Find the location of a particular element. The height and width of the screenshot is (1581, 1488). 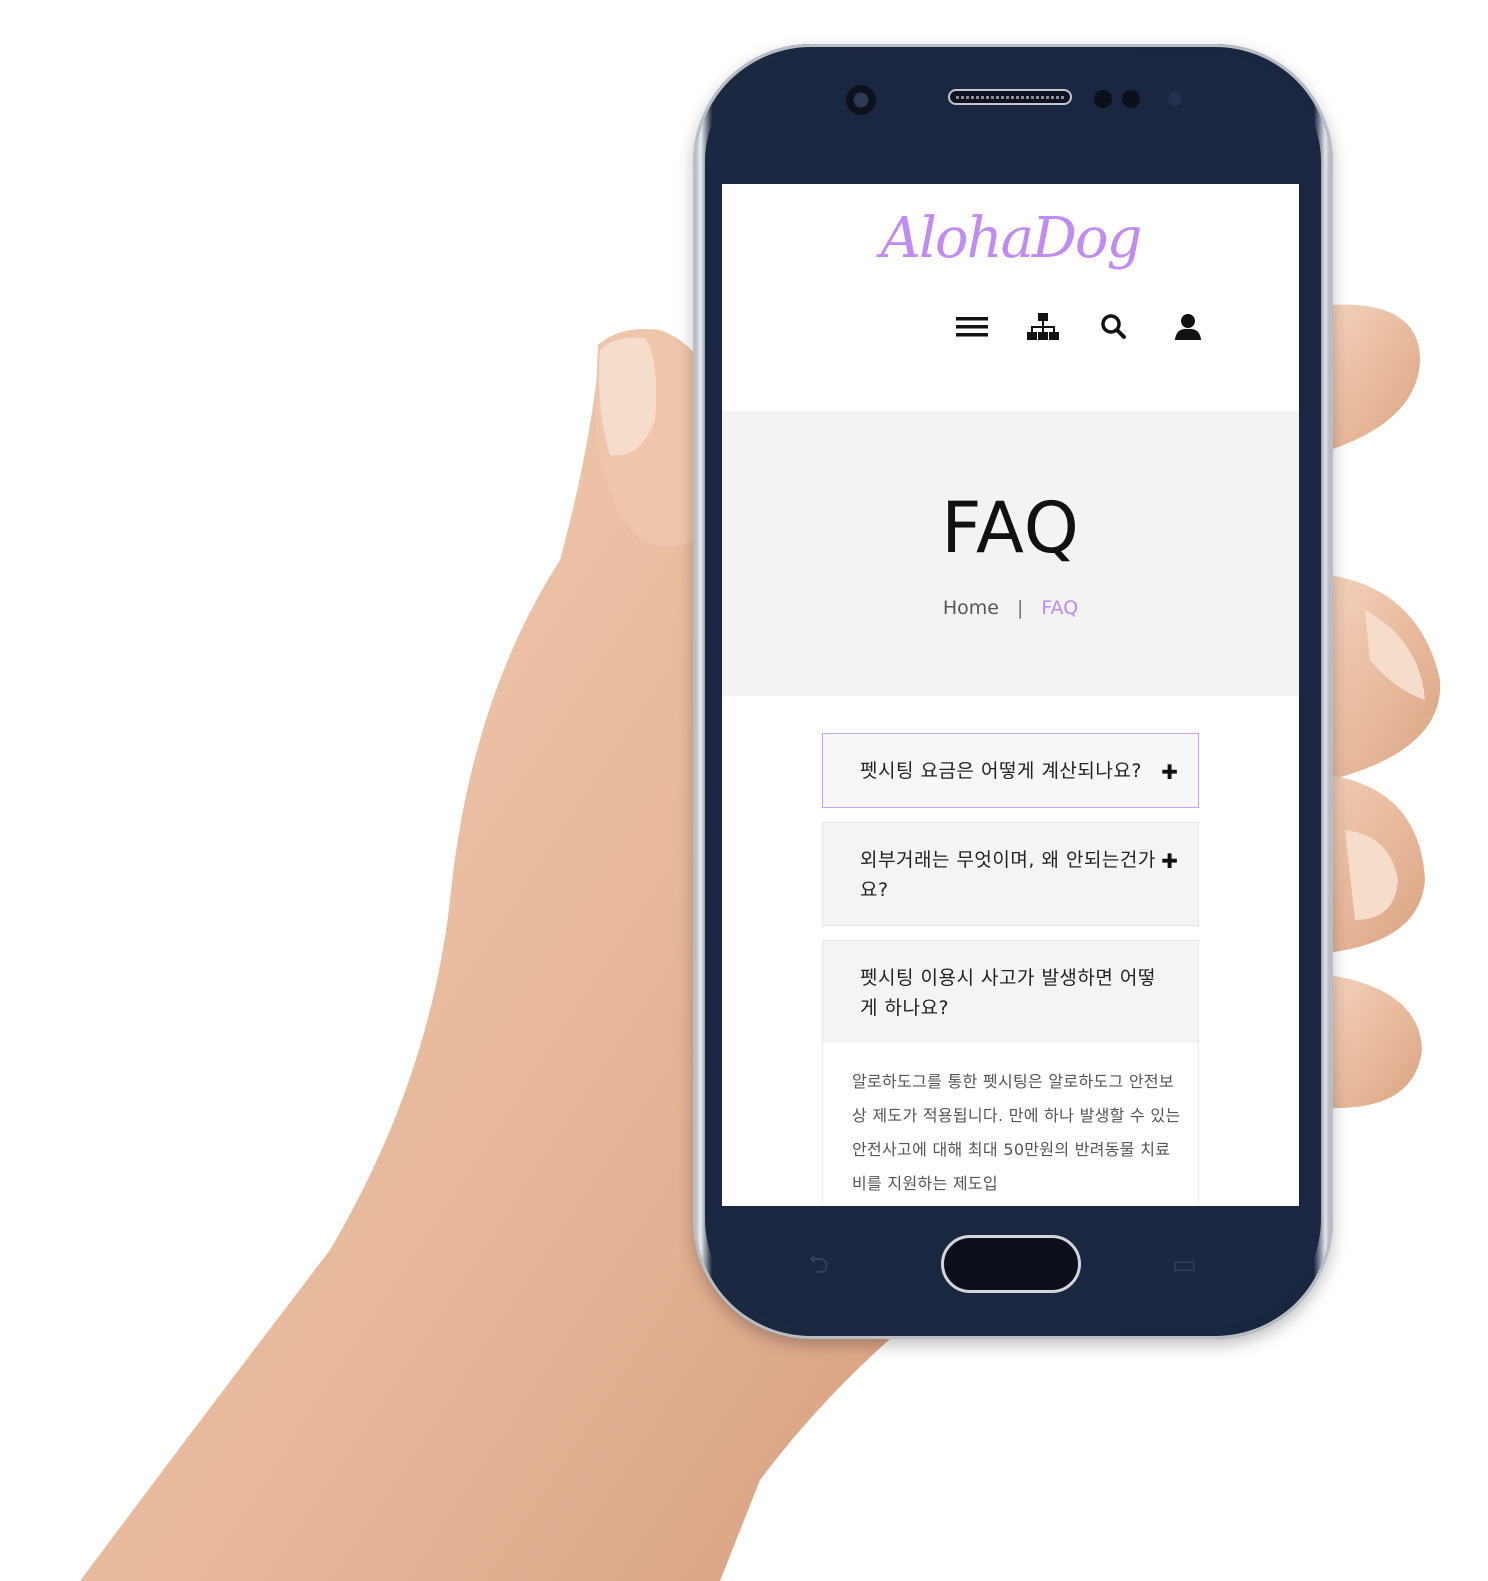

breadcrumb-home-link: Home is located at coordinates (971, 608).